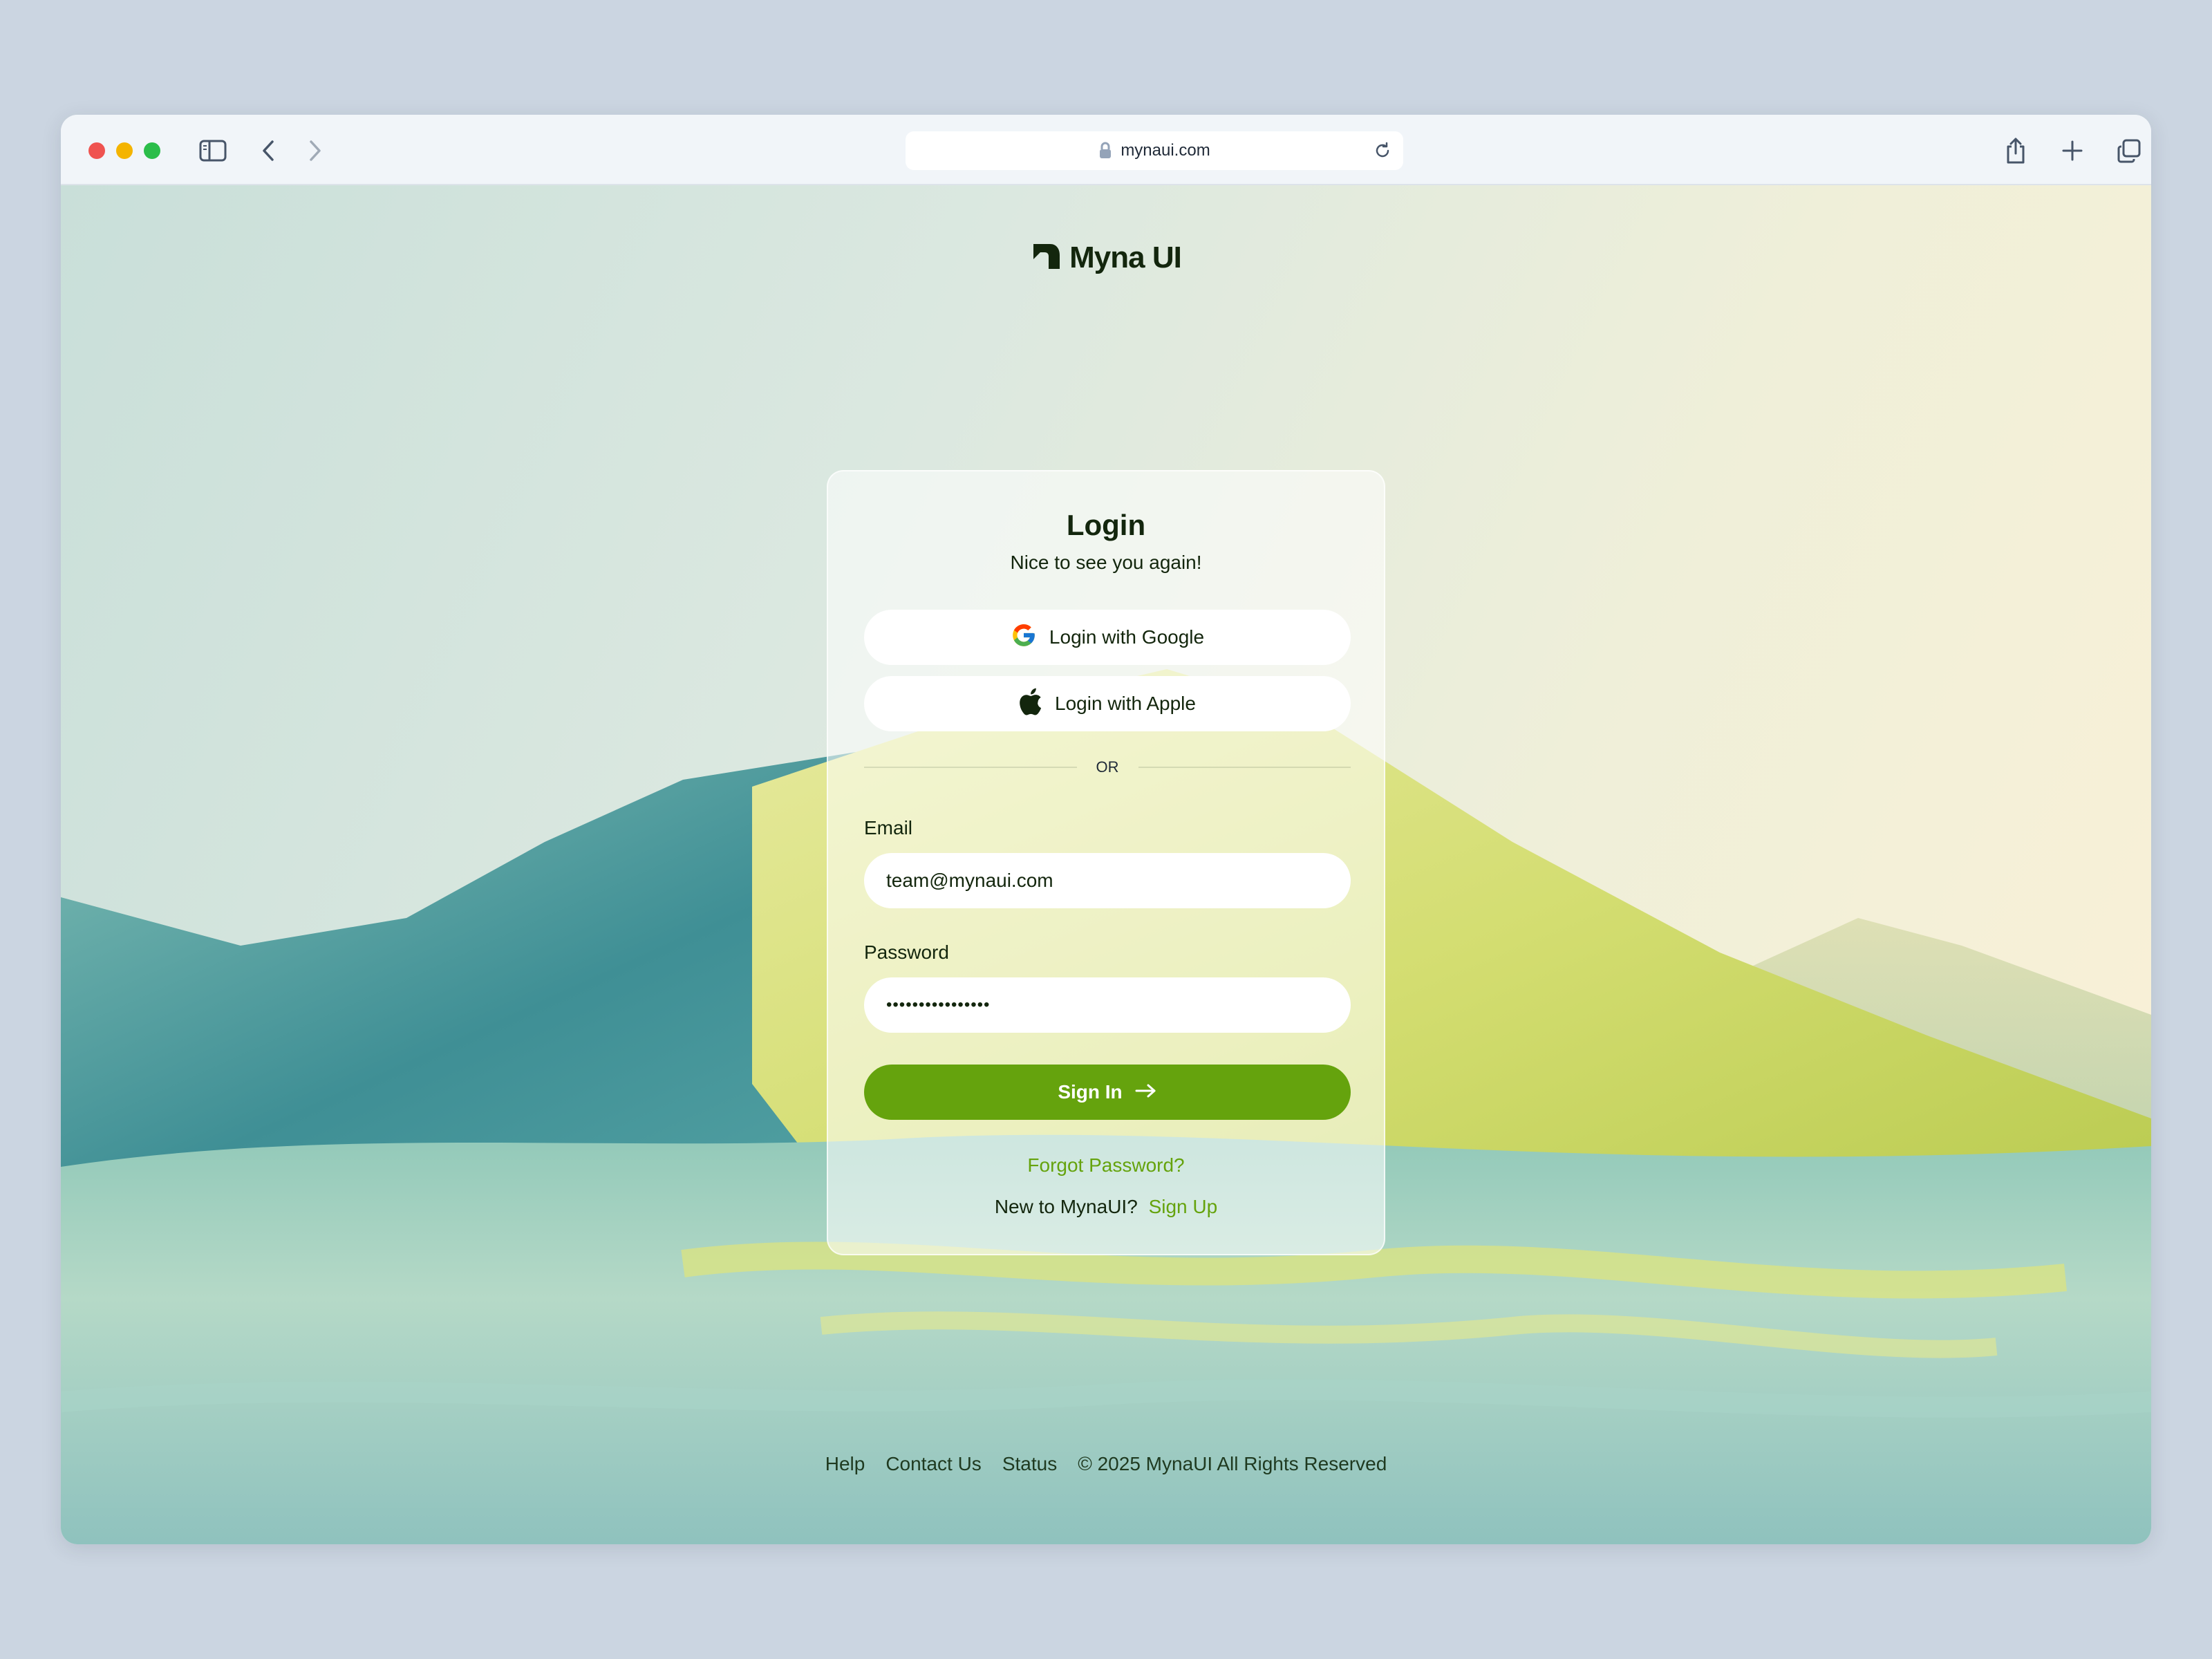  What do you see at coordinates (2072, 150) in the screenshot?
I see `new-tab-icon` at bounding box center [2072, 150].